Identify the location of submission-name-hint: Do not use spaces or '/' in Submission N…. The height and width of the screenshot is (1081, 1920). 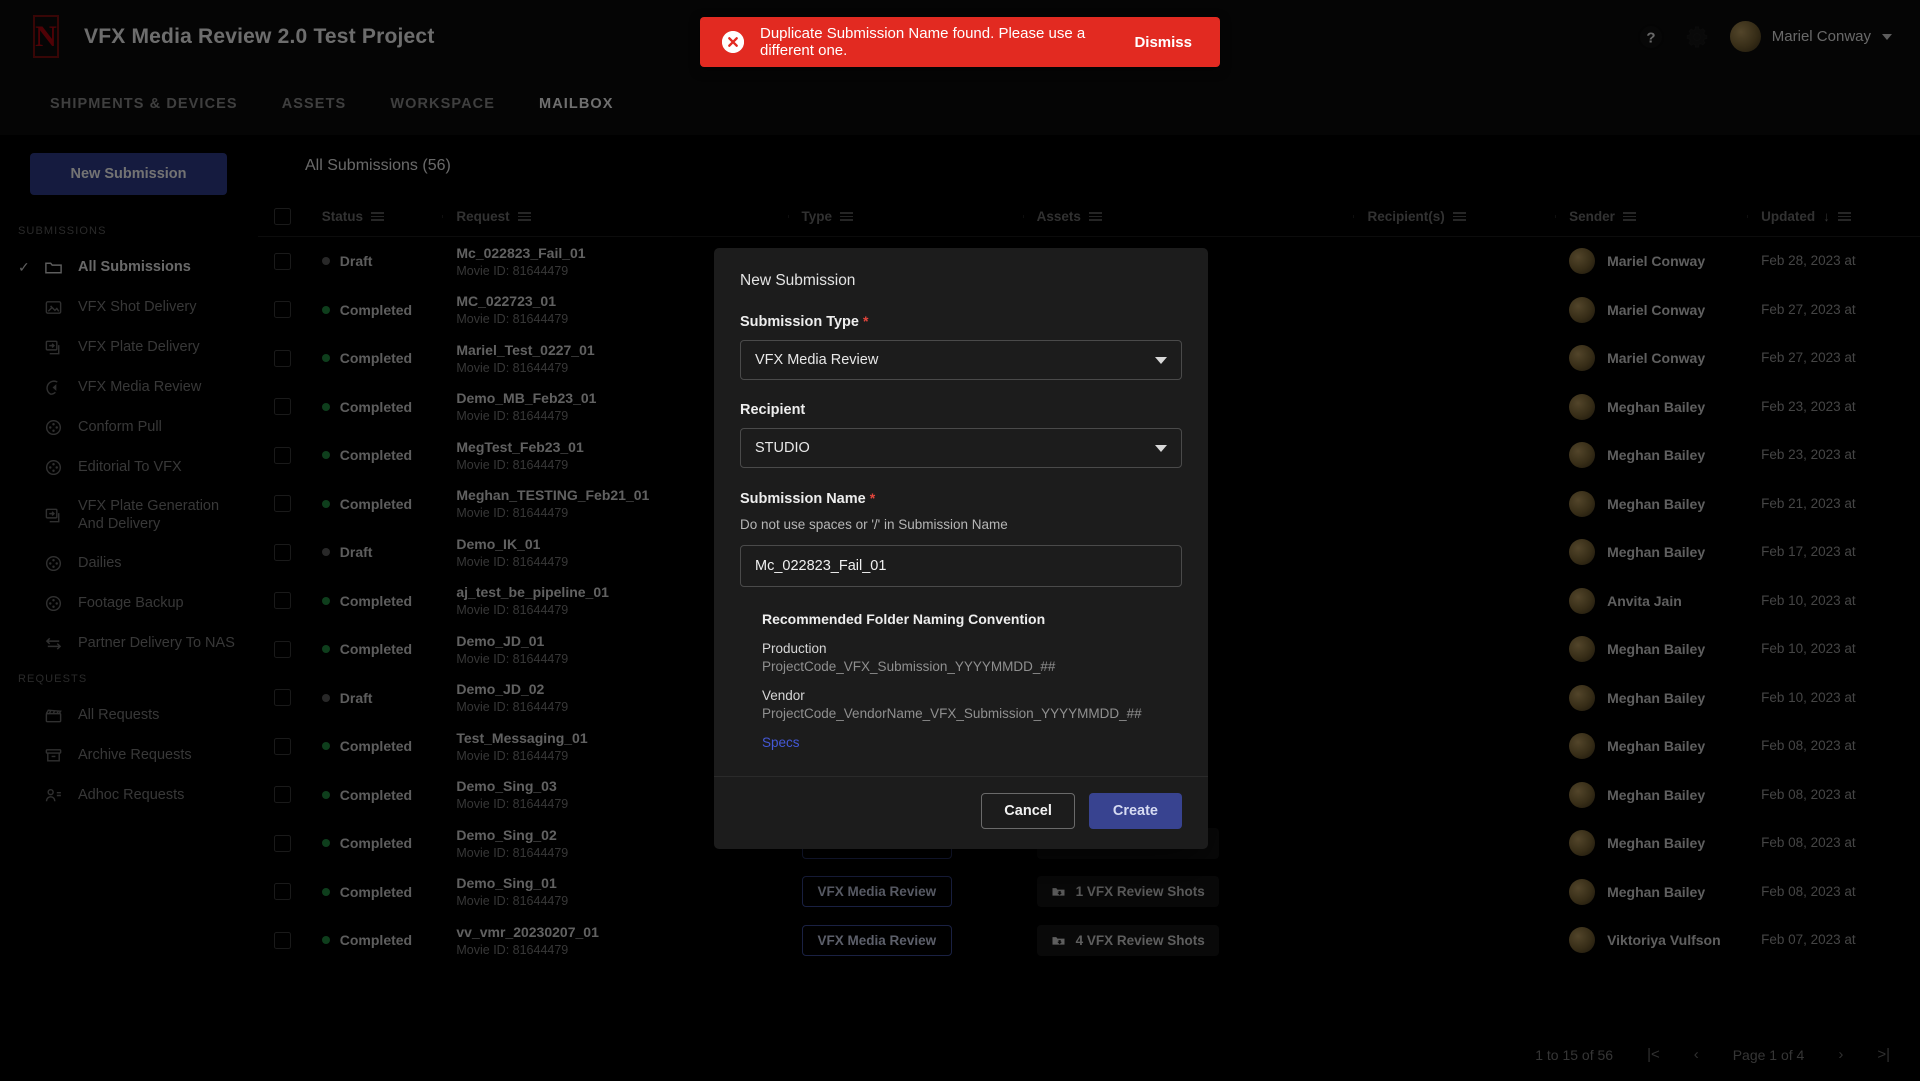
(874, 524).